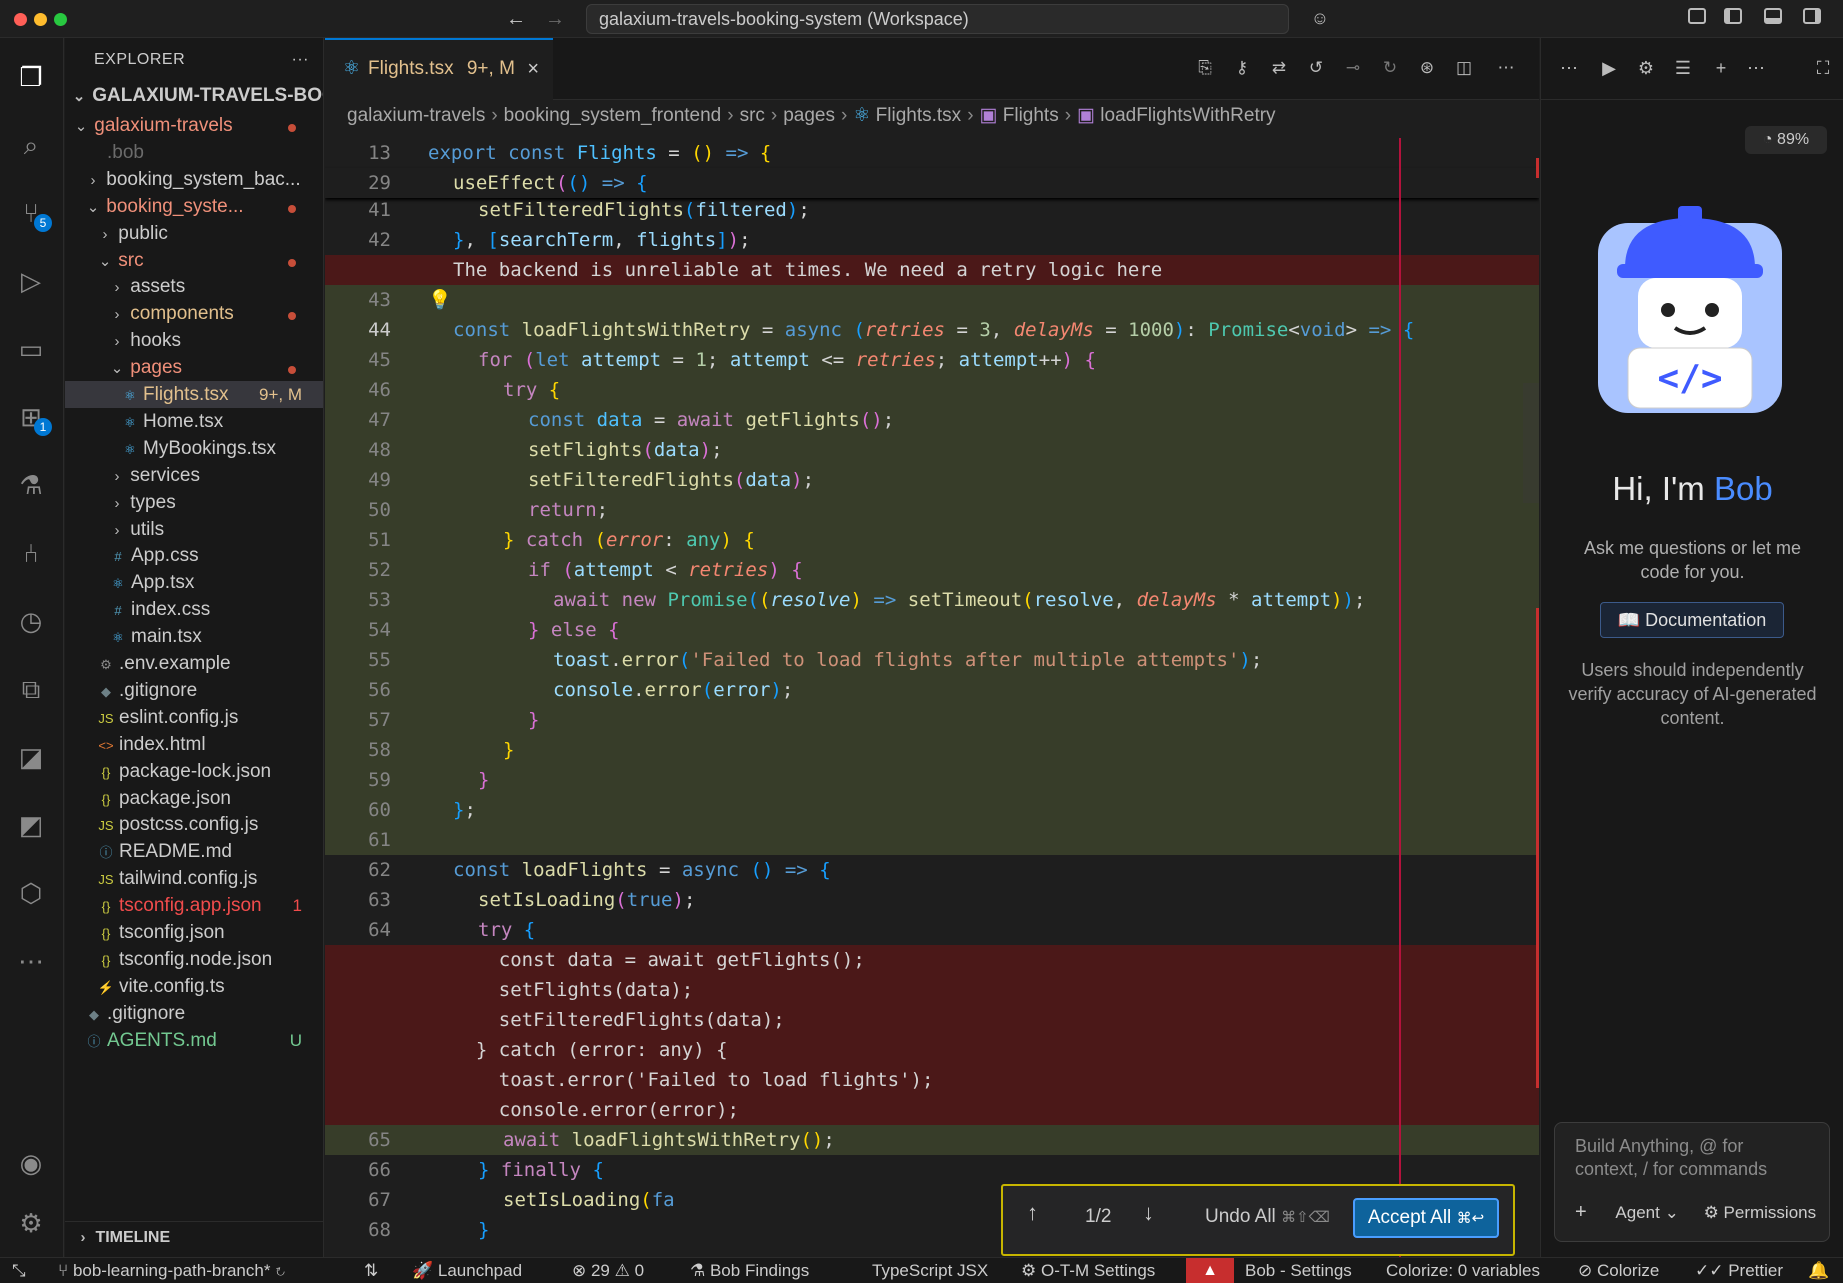 This screenshot has height=1283, width=1843. What do you see at coordinates (31, 485) in the screenshot?
I see `testing-icon: ⚗` at bounding box center [31, 485].